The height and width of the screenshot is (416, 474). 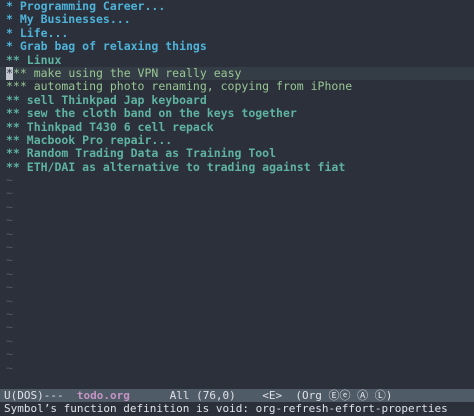 What do you see at coordinates (237, 60) in the screenshot?
I see `org-heading-line: ** Linux` at bounding box center [237, 60].